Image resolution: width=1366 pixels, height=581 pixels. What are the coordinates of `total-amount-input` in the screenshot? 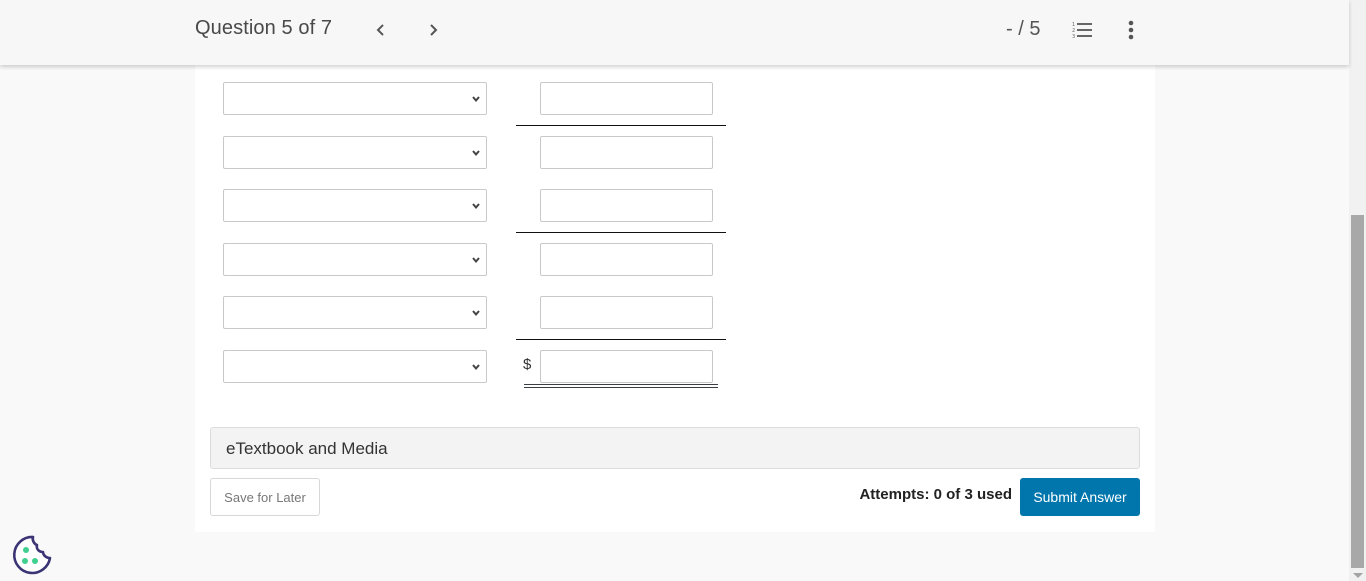 It's located at (626, 366).